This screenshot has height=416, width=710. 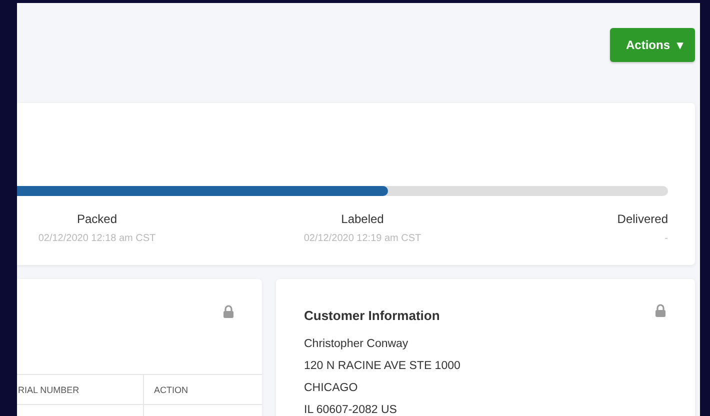 What do you see at coordinates (80, 389) in the screenshot?
I see `column-header: RIAL NUMBER` at bounding box center [80, 389].